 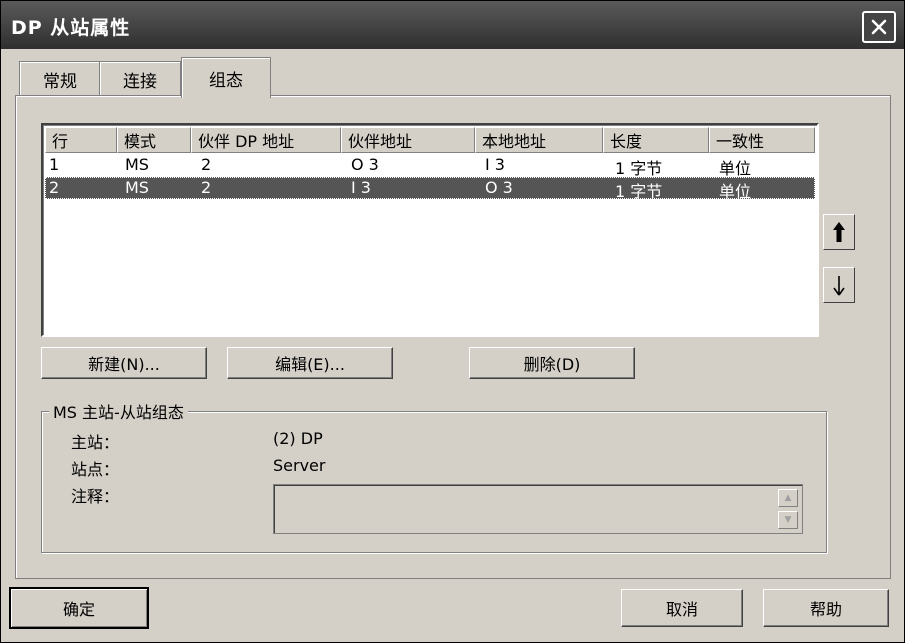 What do you see at coordinates (495, 164) in the screenshot?
I see `row-local-address: I 3` at bounding box center [495, 164].